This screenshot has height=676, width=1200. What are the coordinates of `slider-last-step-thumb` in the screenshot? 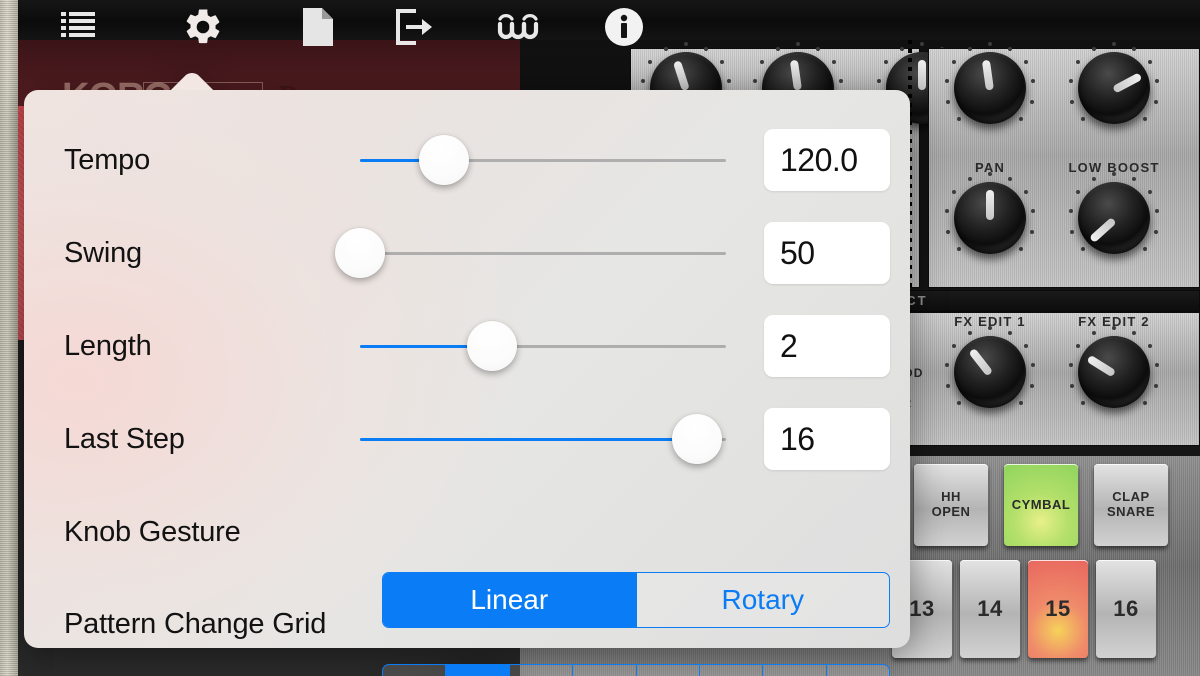 It's located at (696, 439).